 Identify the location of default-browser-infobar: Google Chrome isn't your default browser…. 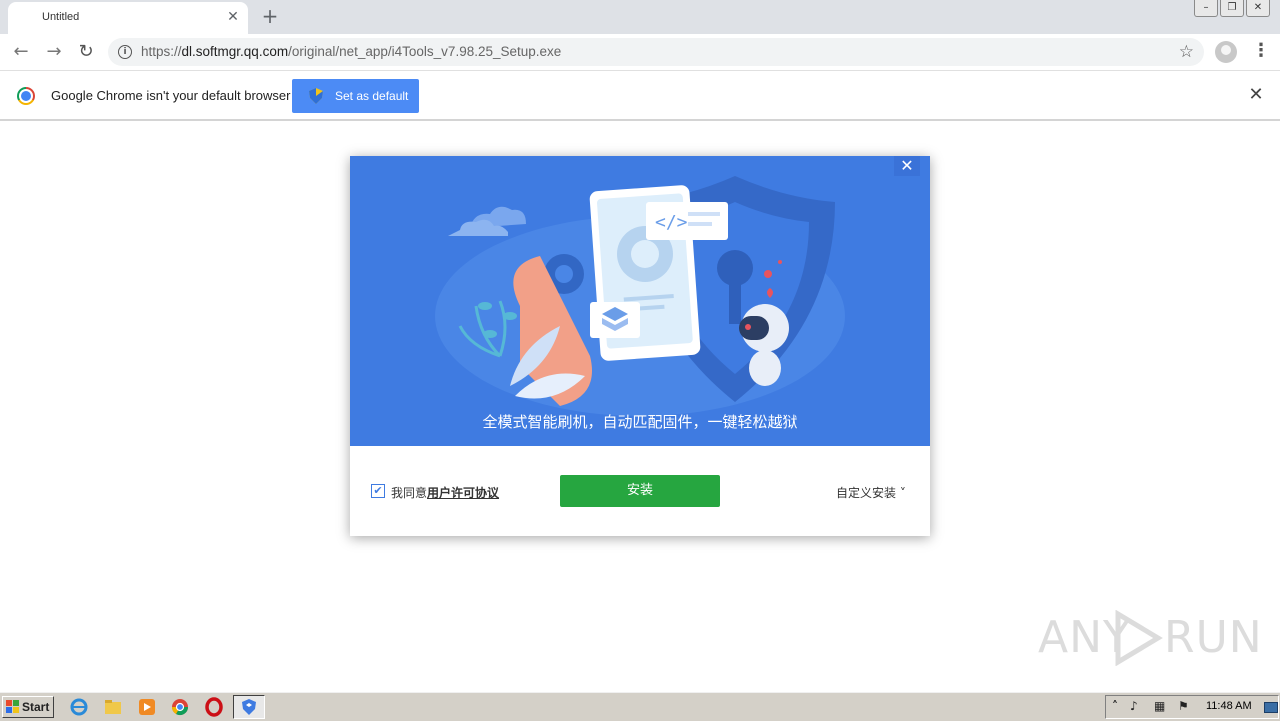
(640, 96).